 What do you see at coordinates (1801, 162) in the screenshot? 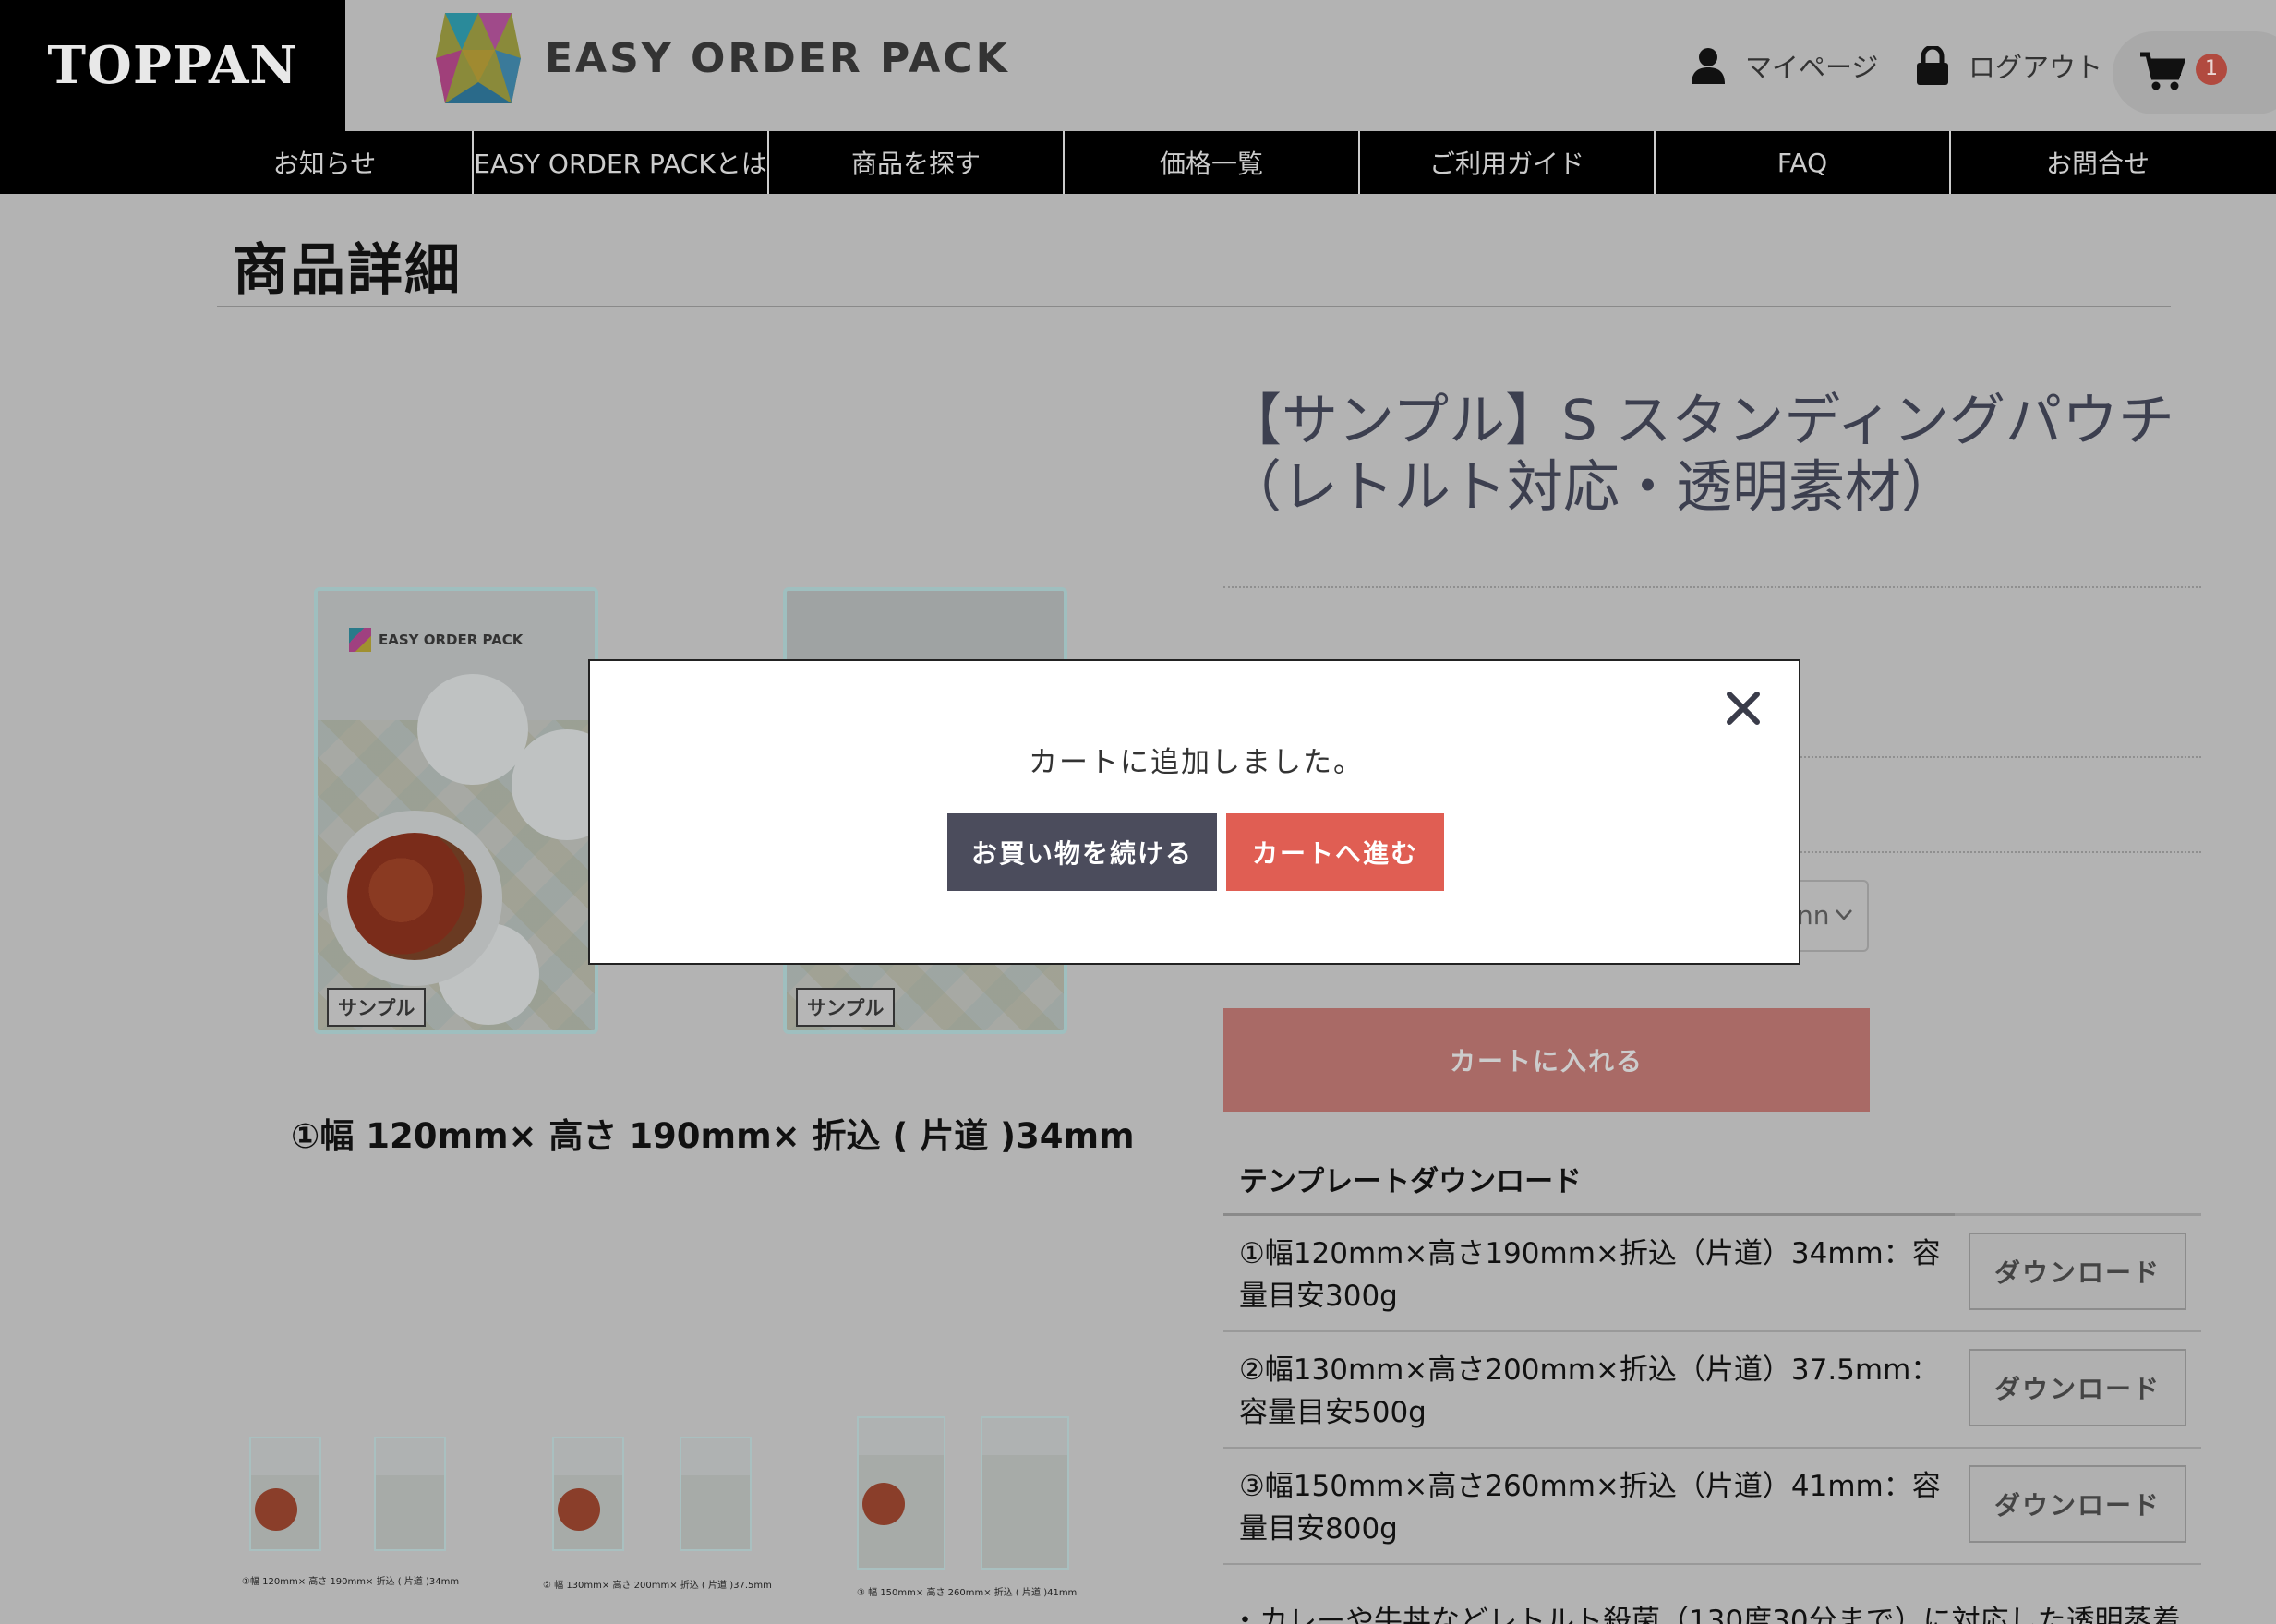
I see `nav-faq: FAQ` at bounding box center [1801, 162].